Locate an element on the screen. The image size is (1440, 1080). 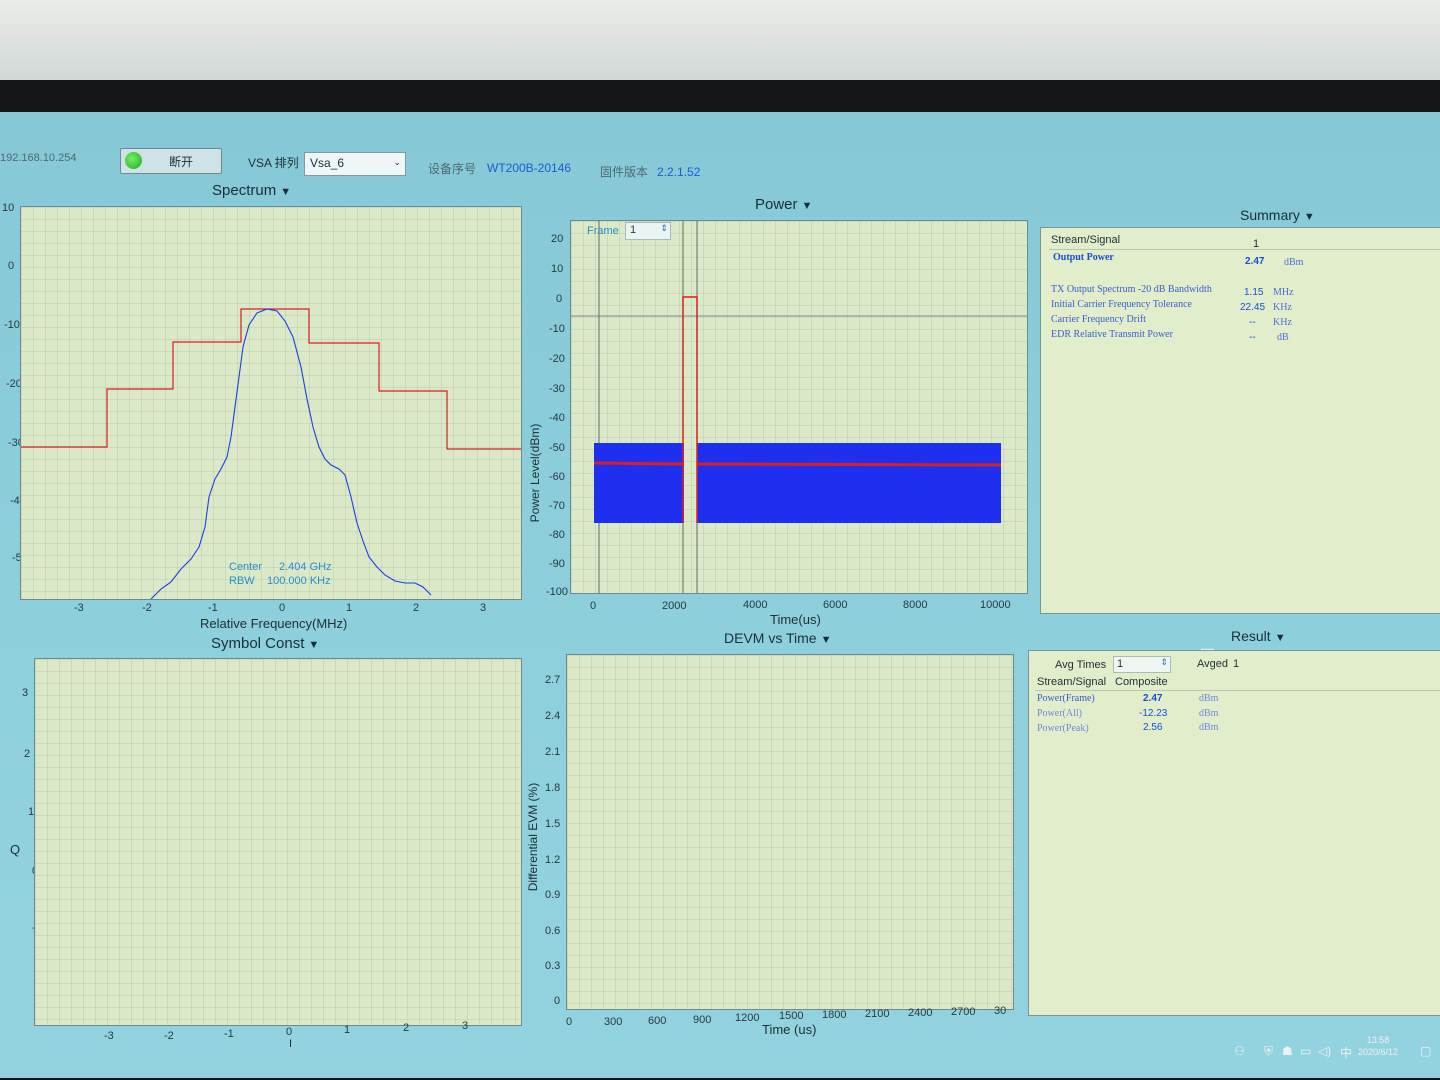
tick-label: -90 is located at coordinates (557, 564).